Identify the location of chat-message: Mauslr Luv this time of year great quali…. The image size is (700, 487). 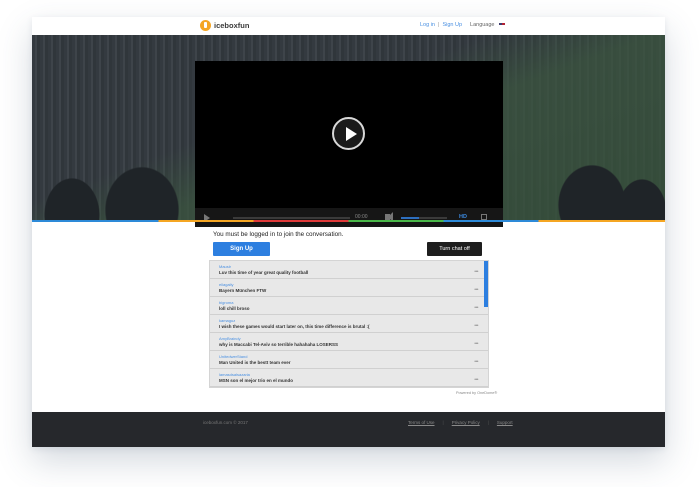
(349, 270).